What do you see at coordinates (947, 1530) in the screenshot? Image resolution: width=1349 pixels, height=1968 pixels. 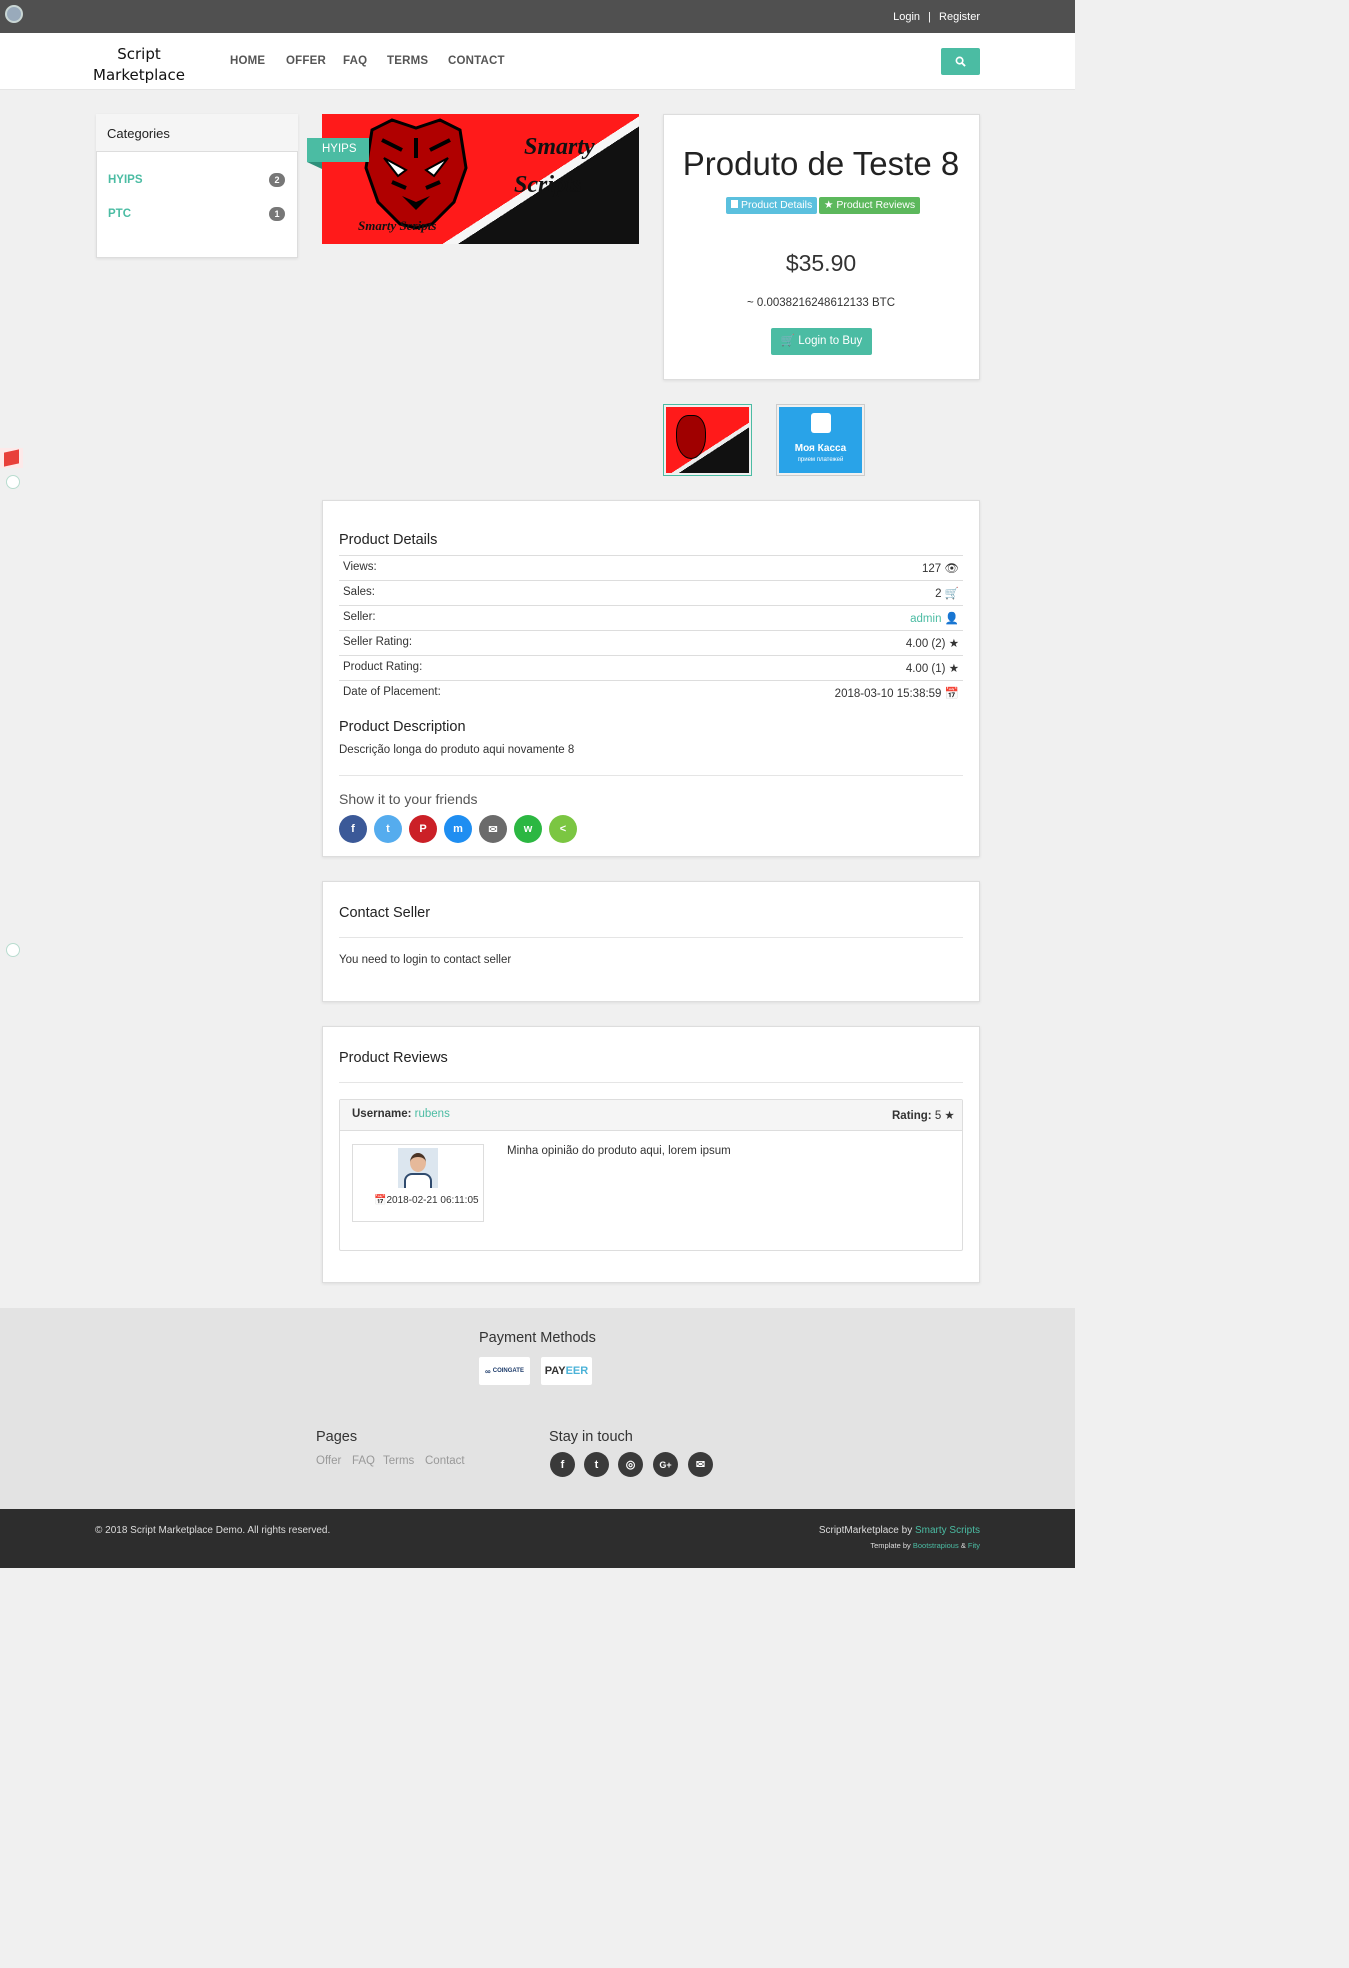 I see `smarty-scripts-link: Smarty Scripts` at bounding box center [947, 1530].